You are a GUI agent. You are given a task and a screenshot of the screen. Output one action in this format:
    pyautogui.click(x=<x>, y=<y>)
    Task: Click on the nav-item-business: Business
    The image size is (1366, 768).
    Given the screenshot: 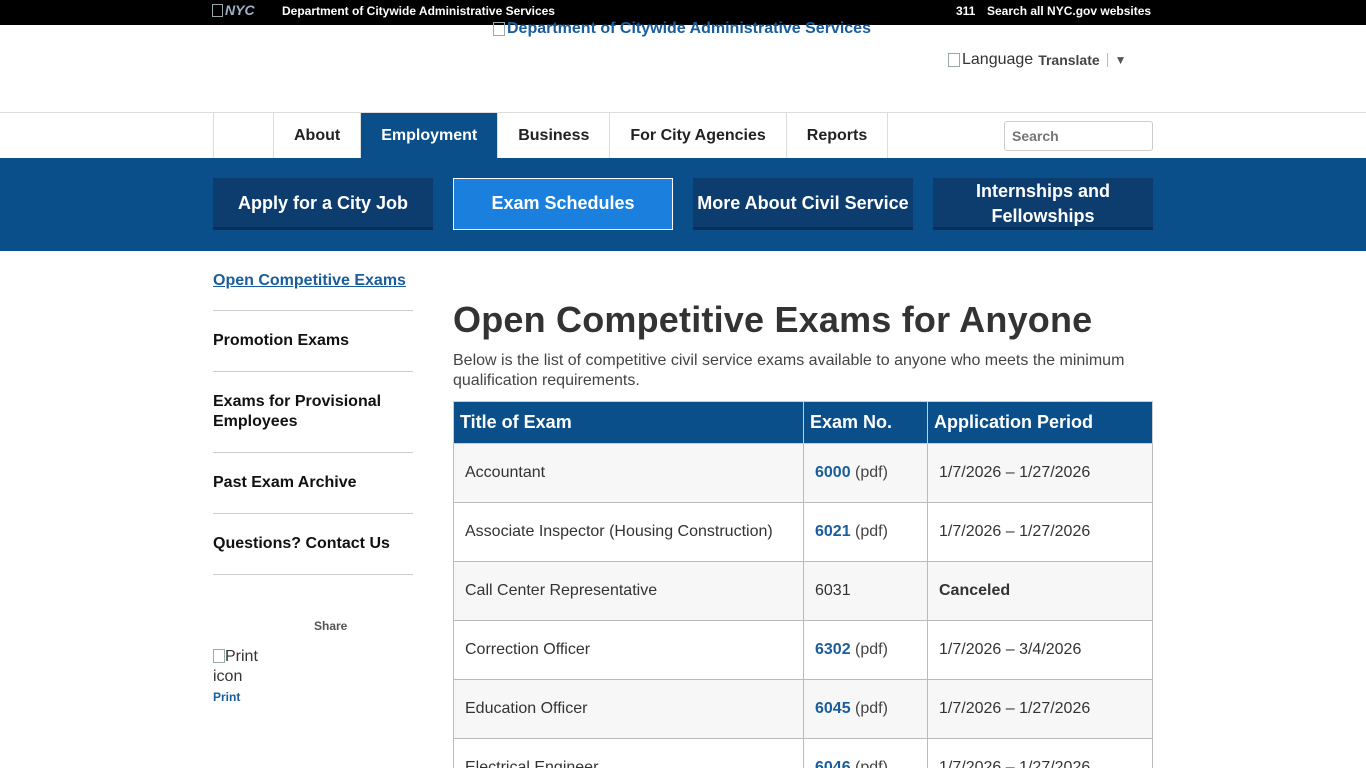 What is the action you would take?
    pyautogui.click(x=554, y=135)
    